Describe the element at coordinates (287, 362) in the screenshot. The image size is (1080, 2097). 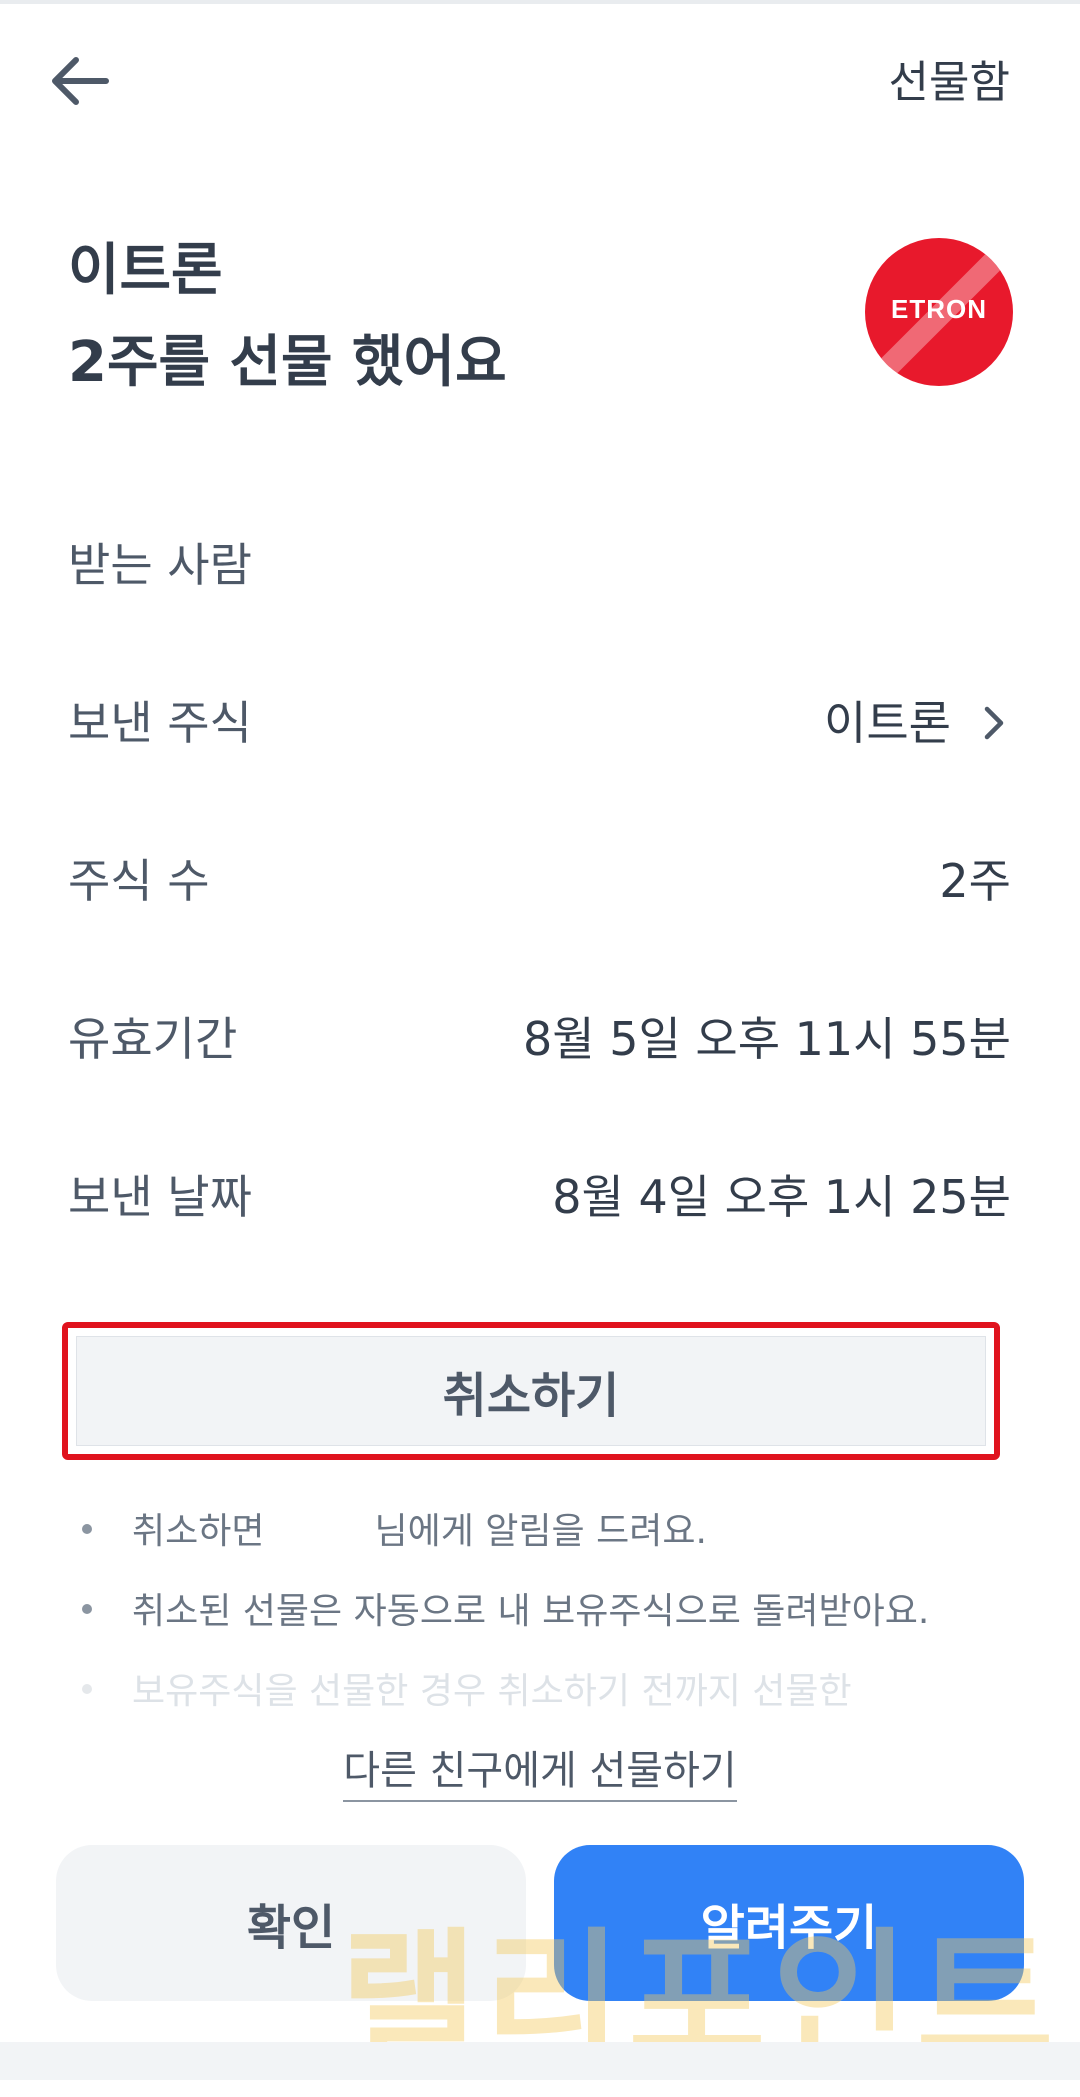
I see `gift-message-heading: 2주를 선물 했어요` at that location.